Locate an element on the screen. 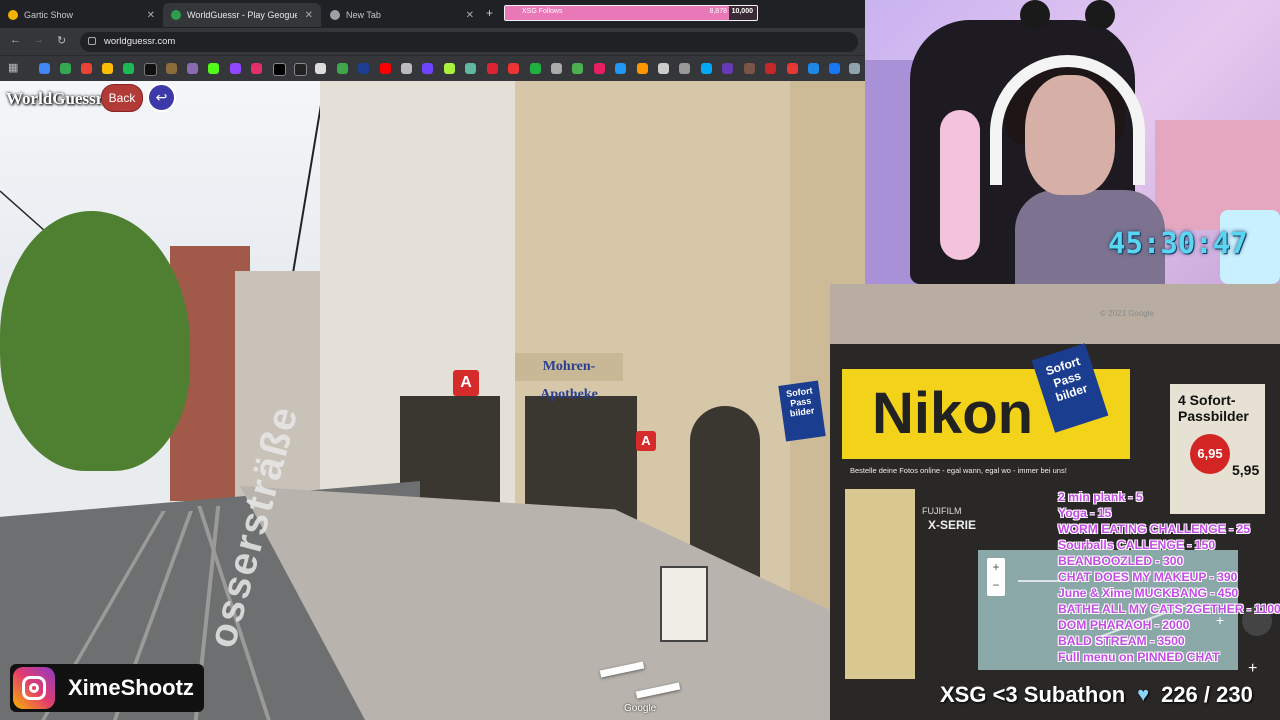 Image resolution: width=1280 pixels, height=720 pixels. passbilder-sign: Sofort Pass bilder is located at coordinates (802, 411).